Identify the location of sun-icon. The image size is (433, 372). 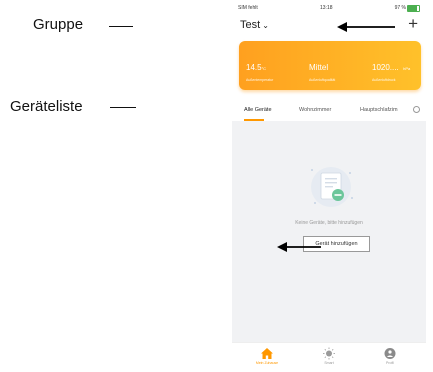
(329, 353).